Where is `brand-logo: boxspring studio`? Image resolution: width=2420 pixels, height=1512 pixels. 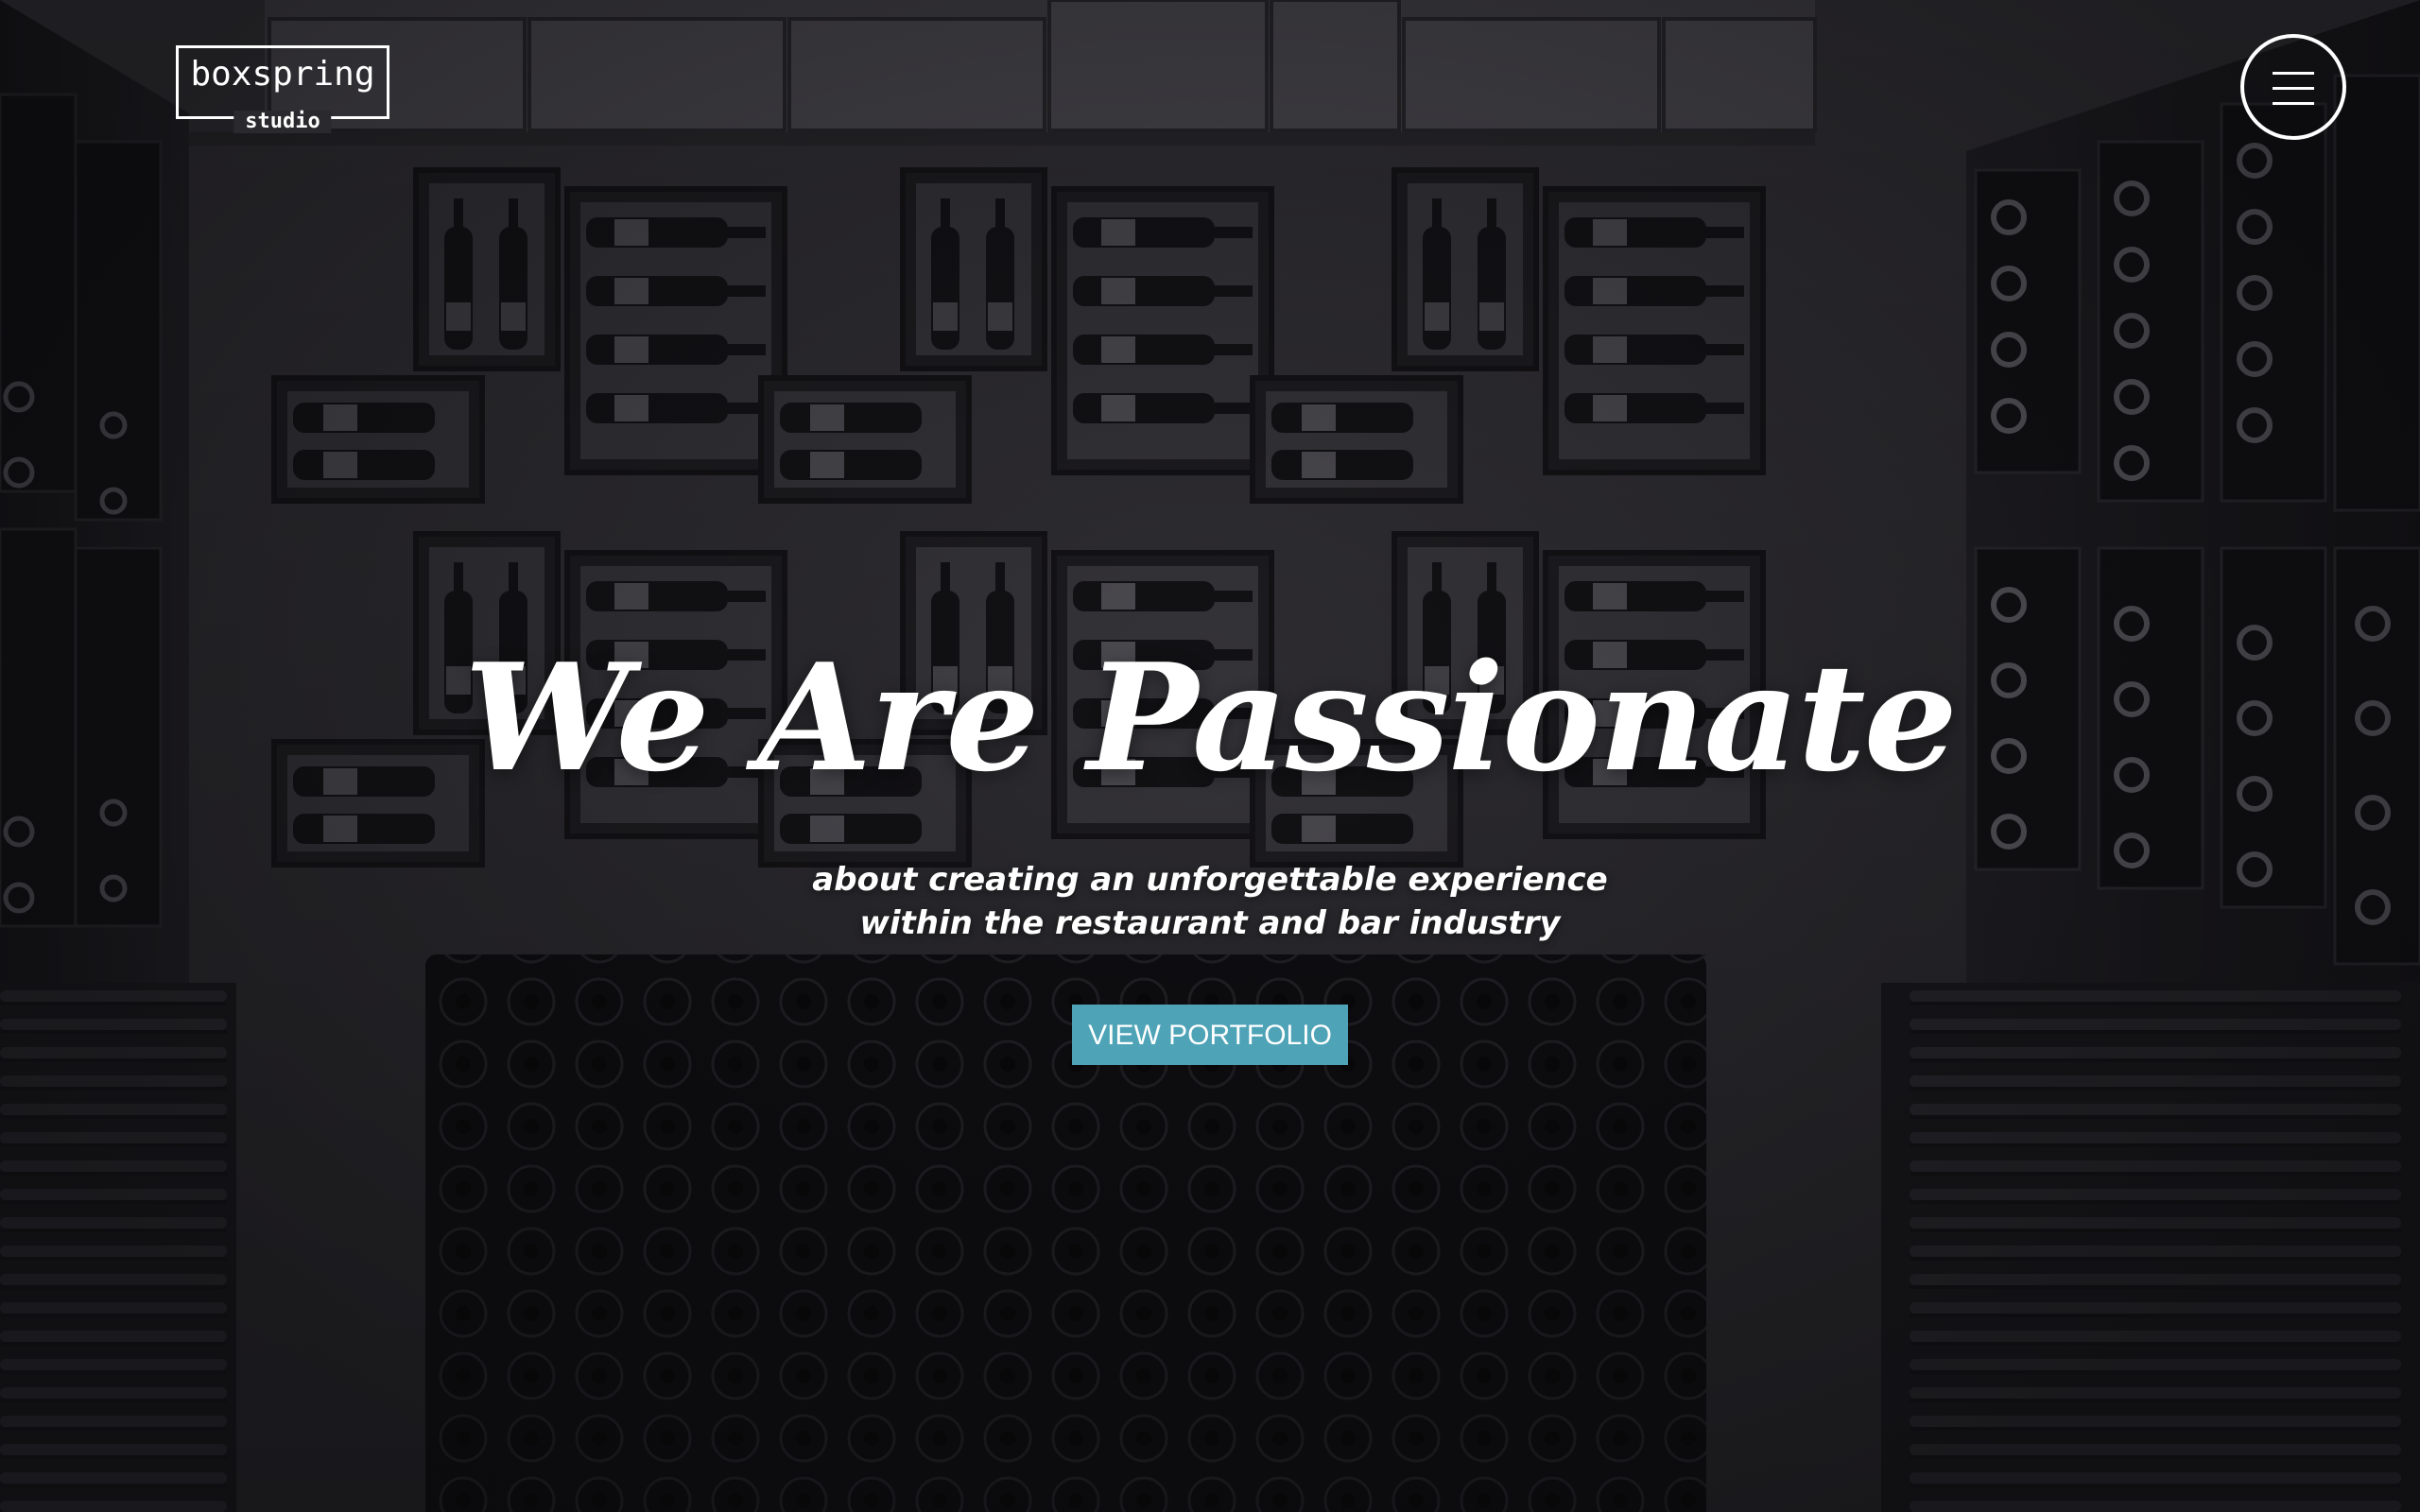
brand-logo: boxspring studio is located at coordinates (282, 89).